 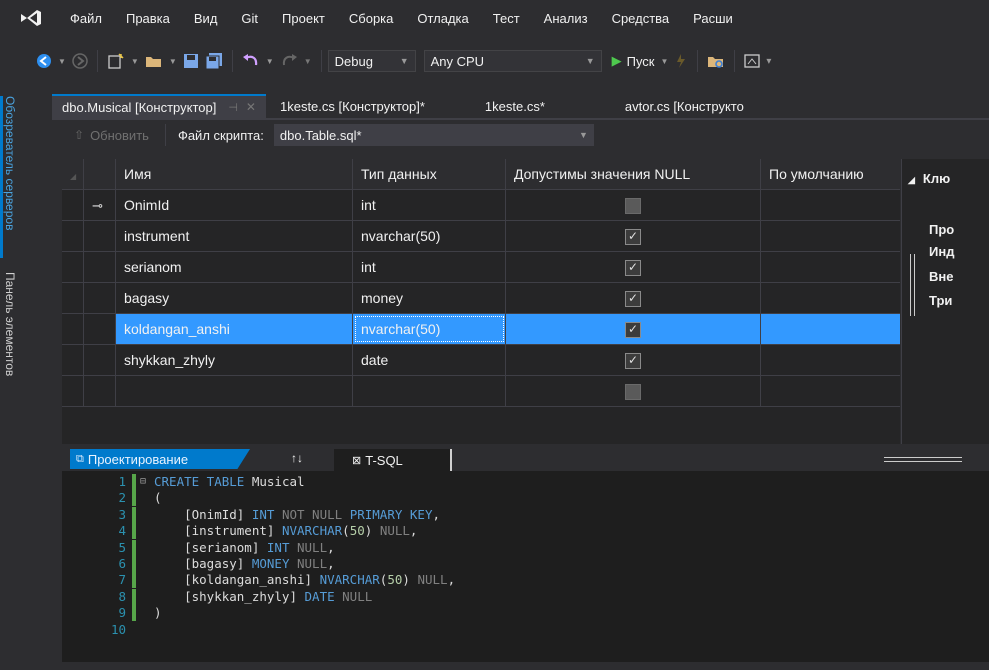 What do you see at coordinates (270, 61) in the screenshot?
I see `undo-dropdown-icon: ▼` at bounding box center [270, 61].